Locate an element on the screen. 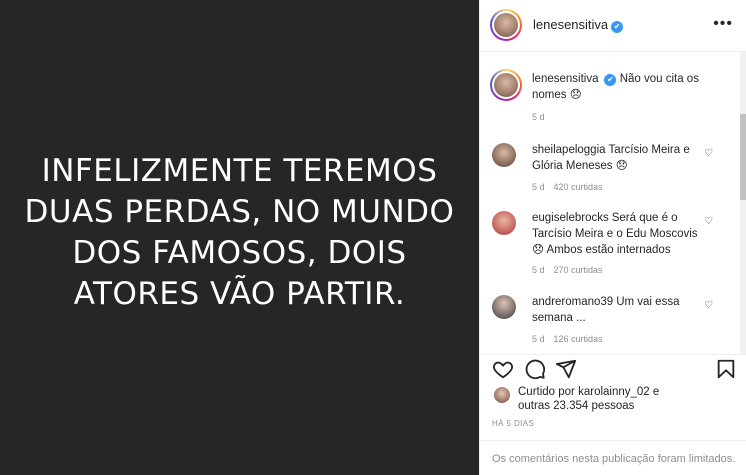 The height and width of the screenshot is (475, 746). comments-scrollbar is located at coordinates (743, 203).